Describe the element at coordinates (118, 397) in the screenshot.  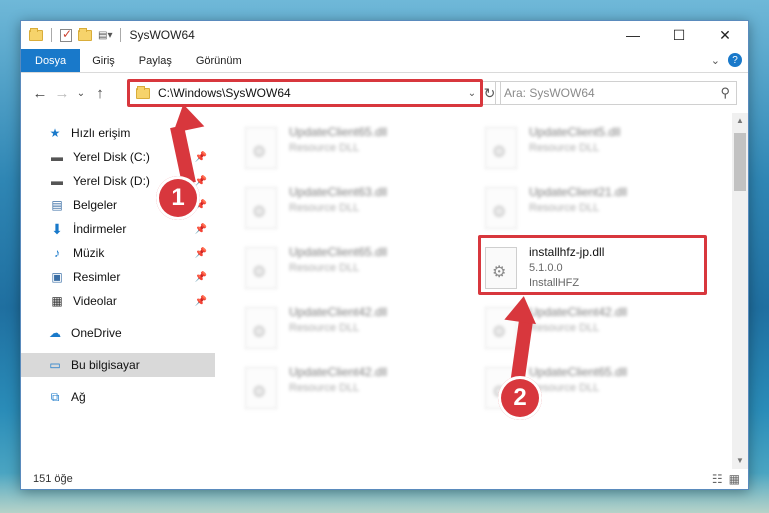
I see `sidebar-item-network: ⧉ Ağ` at that location.